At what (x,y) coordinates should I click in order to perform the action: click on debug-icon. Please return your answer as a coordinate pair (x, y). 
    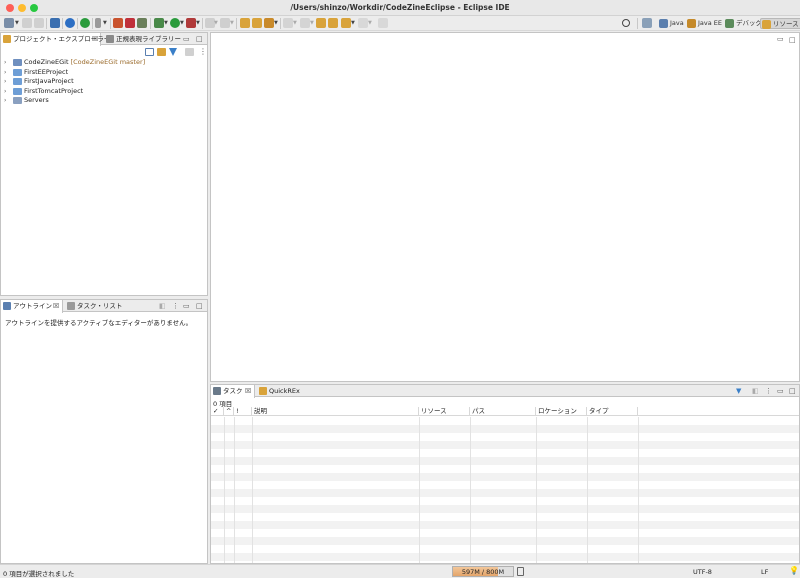
    Looking at the image, I should click on (159, 23).